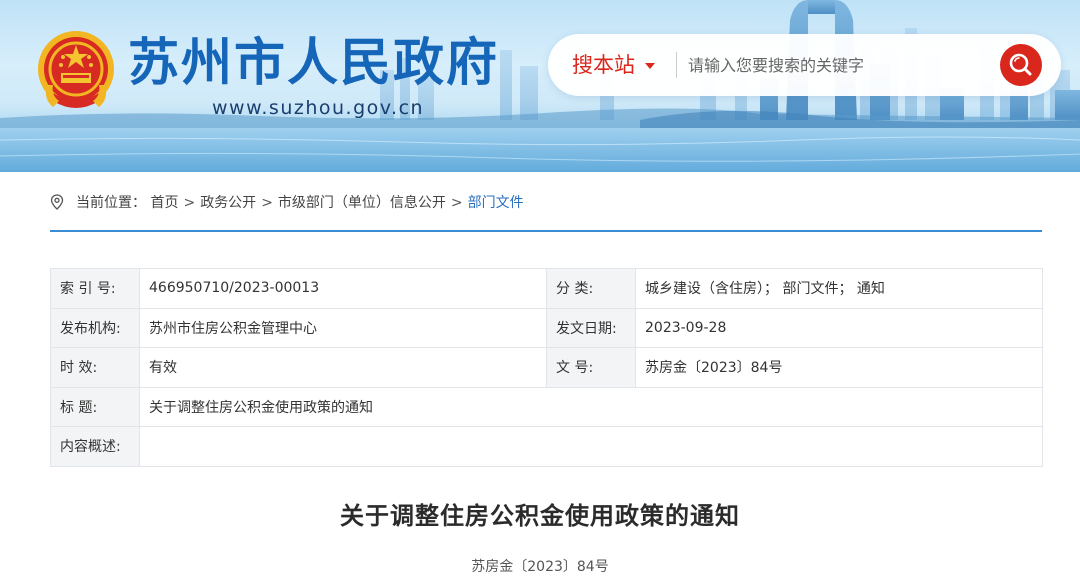  I want to click on caret-down-icon, so click(650, 66).